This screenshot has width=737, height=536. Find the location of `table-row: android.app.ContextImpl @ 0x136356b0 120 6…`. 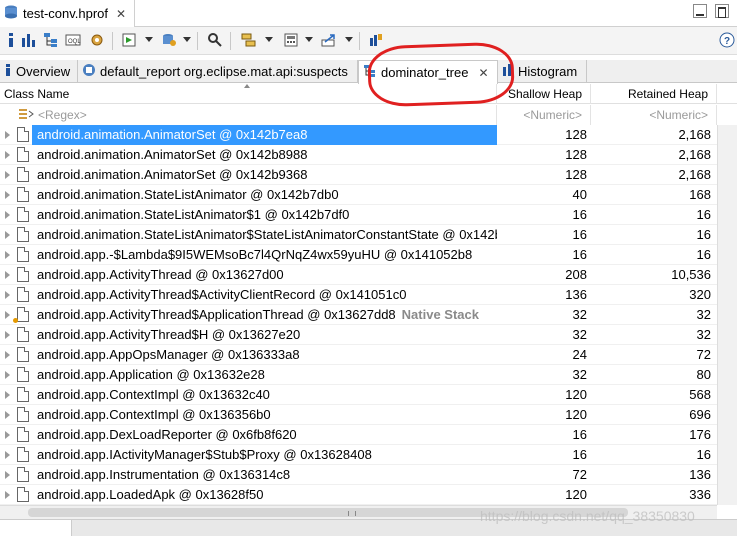

table-row: android.app.ContextImpl @ 0x136356b0 120 6… is located at coordinates (358, 415).